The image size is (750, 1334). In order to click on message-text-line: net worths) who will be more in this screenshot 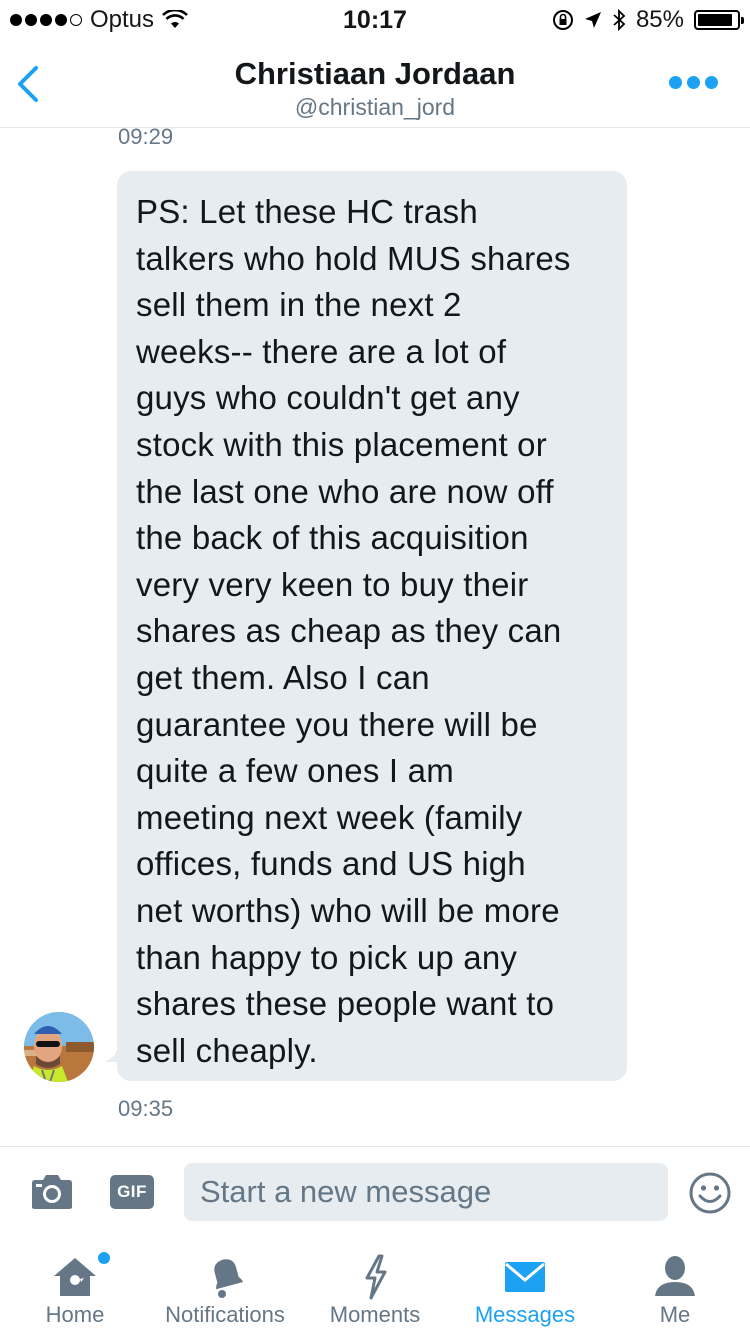, I will do `click(348, 910)`.